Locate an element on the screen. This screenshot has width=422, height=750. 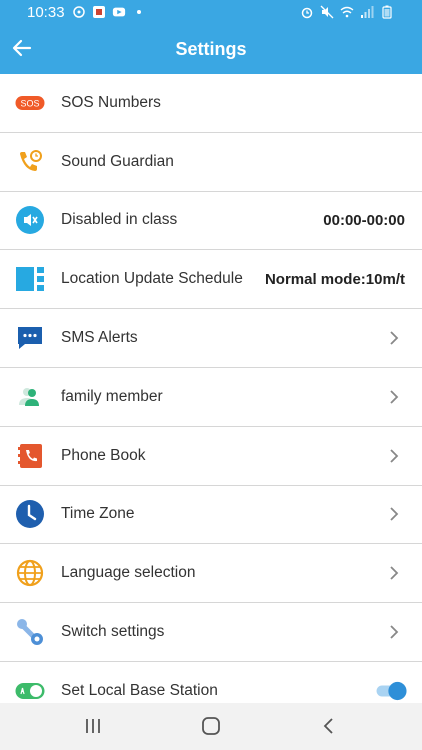
base-station-toggle is located at coordinates (392, 691).